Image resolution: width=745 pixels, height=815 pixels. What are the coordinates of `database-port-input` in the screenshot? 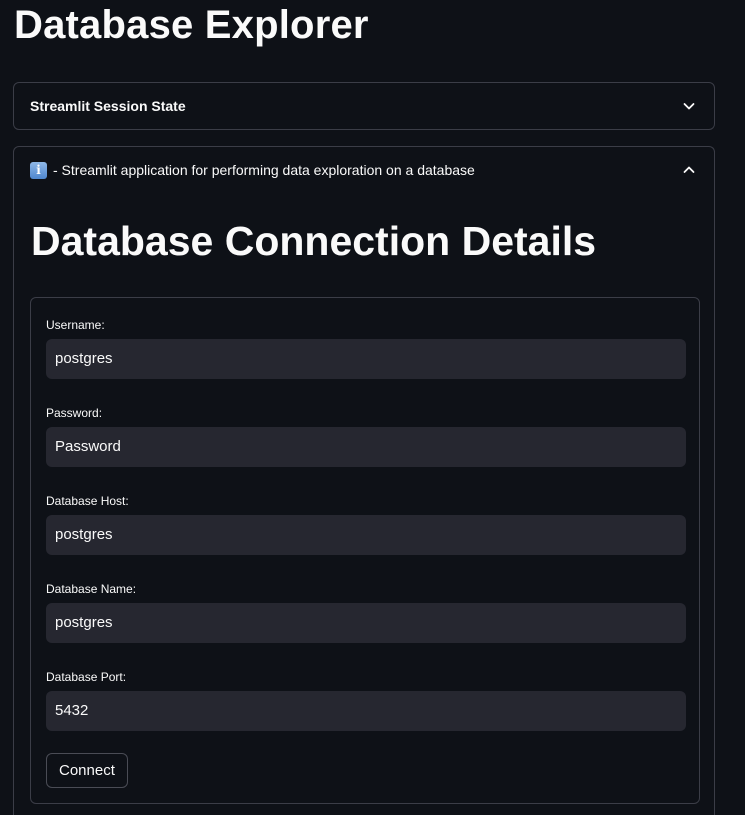 It's located at (366, 711).